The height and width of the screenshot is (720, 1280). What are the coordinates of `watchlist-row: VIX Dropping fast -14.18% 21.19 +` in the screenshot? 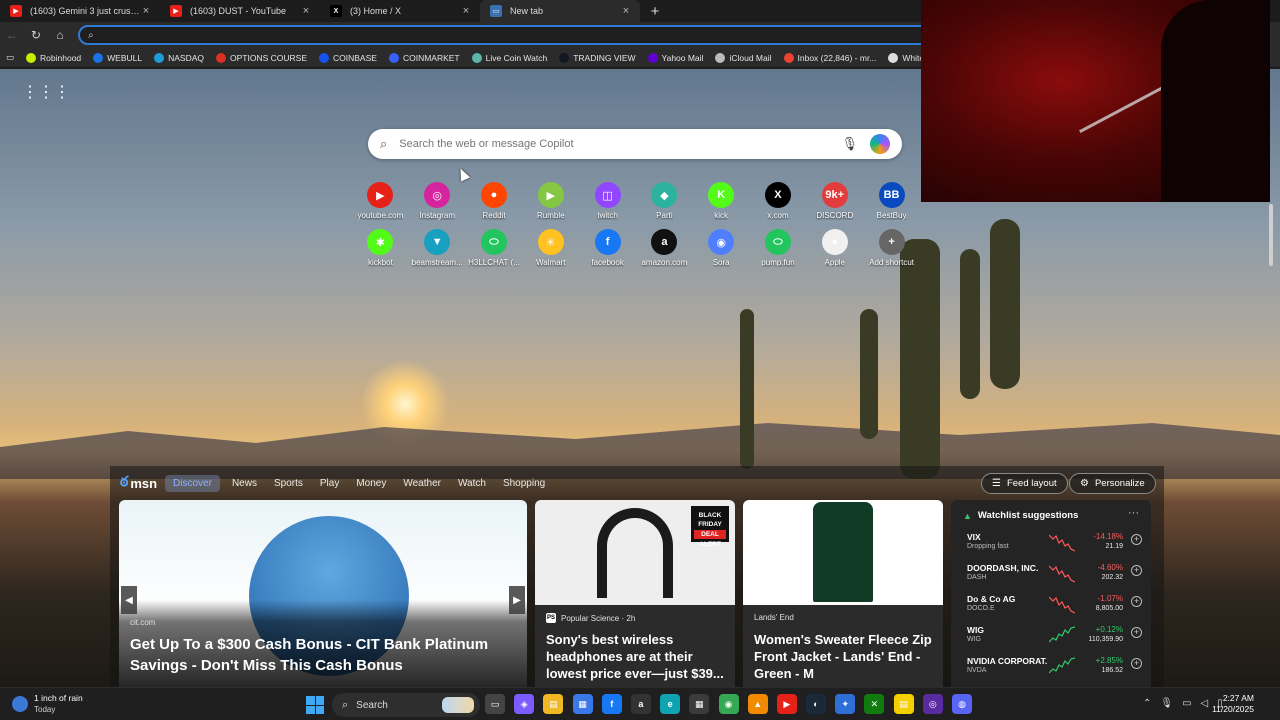 It's located at (1056, 545).